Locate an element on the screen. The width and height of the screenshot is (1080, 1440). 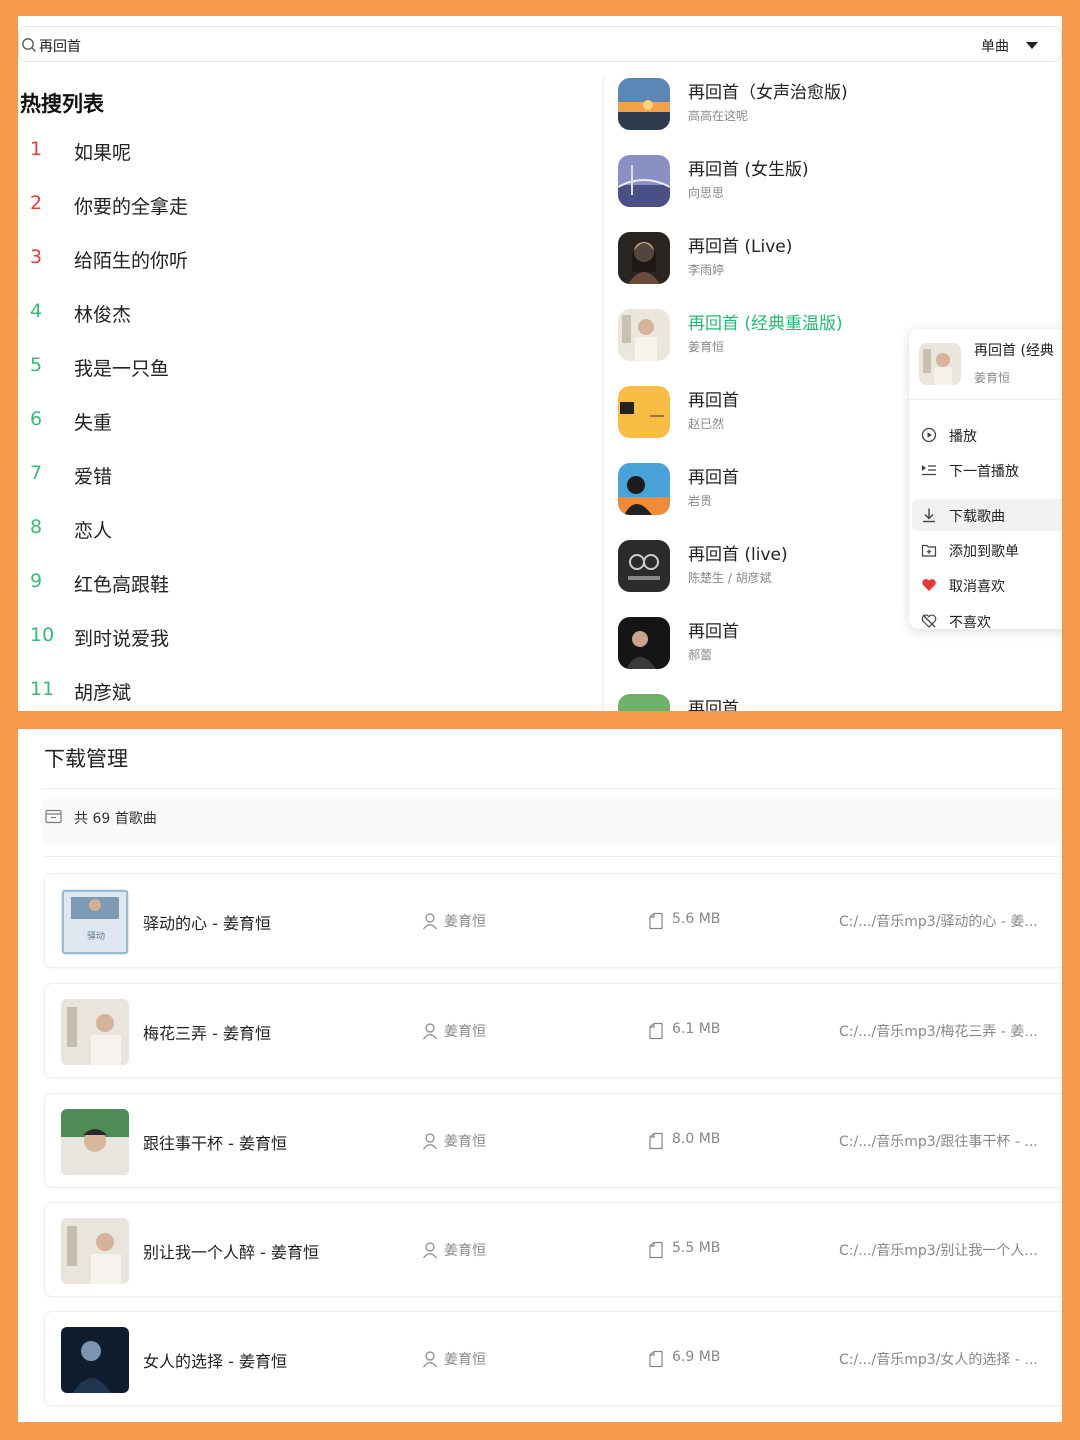
hot-search-item: 7 爱错 is located at coordinates (298, 475).